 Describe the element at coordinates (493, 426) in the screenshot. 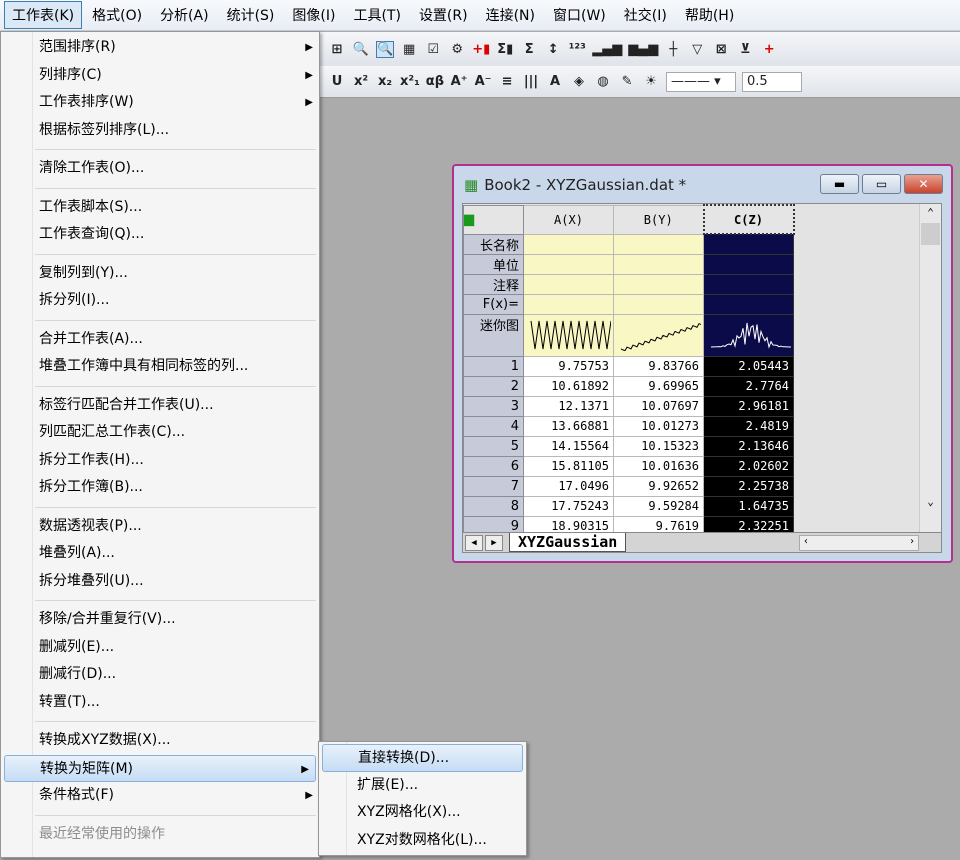

I see `row-number: 4` at that location.